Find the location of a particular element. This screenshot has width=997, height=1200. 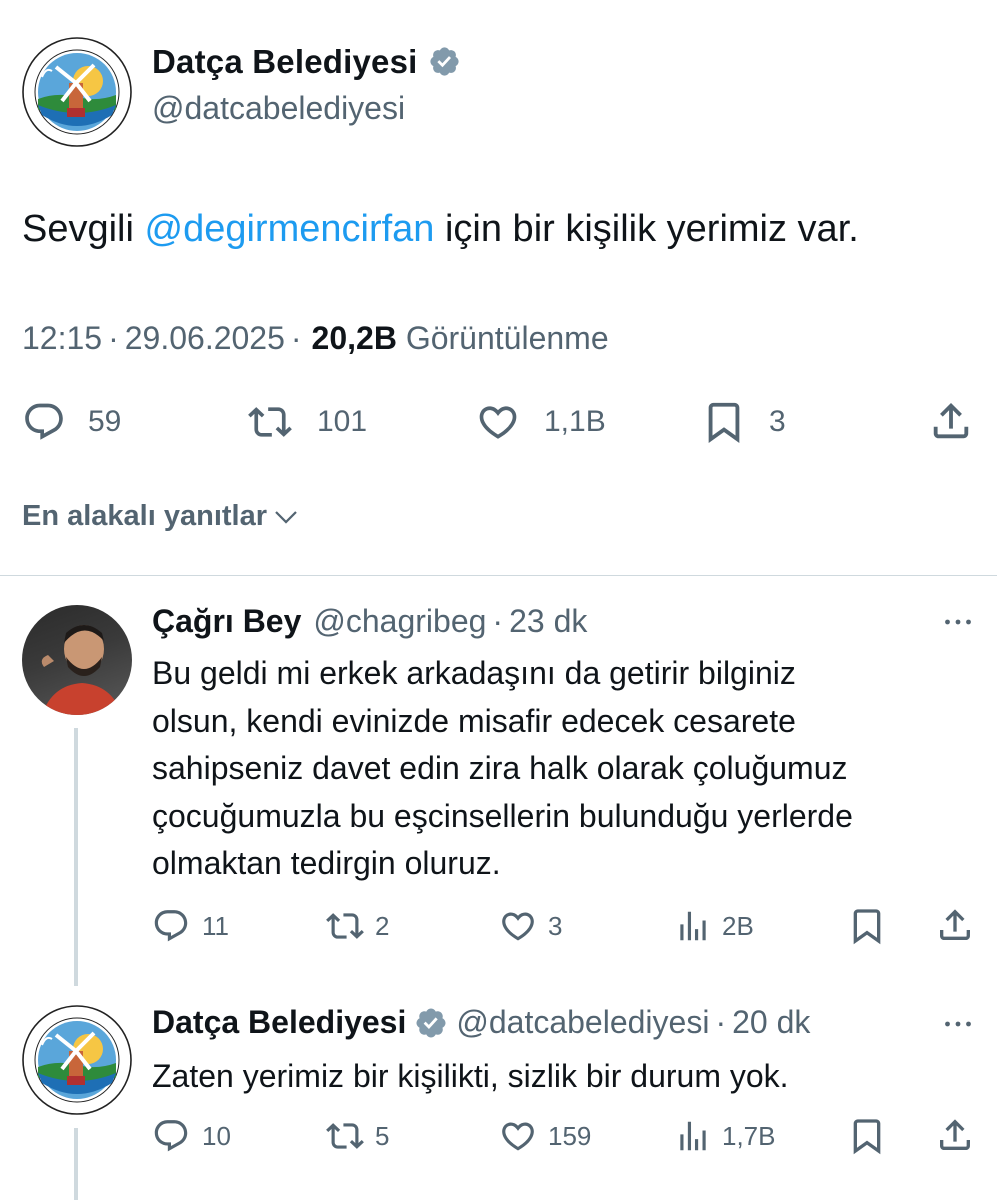

views-count: 2B is located at coordinates (738, 925).